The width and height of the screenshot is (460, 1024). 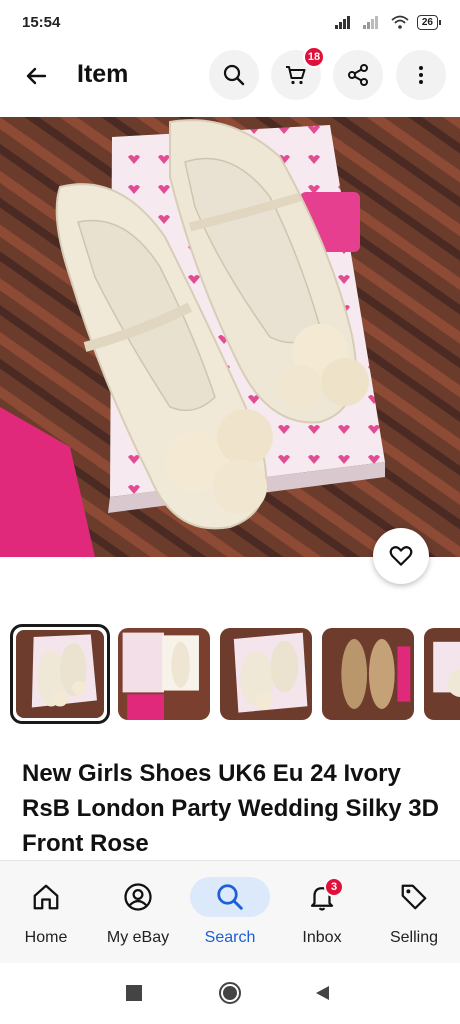 I want to click on heart-icon, so click(x=401, y=556).